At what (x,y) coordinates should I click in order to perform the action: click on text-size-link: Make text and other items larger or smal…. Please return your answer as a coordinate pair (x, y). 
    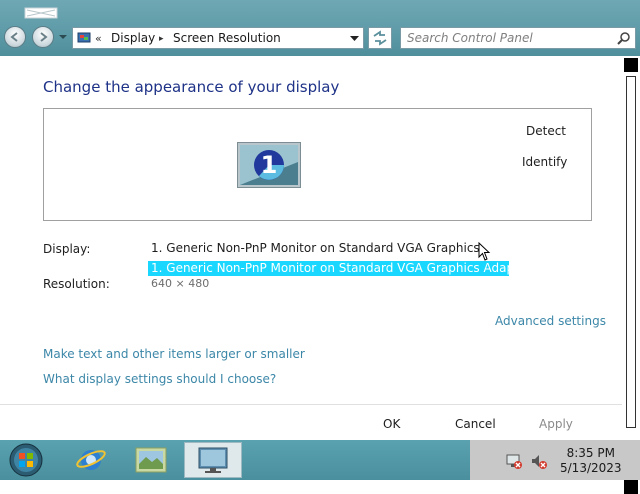
    Looking at the image, I should click on (174, 354).